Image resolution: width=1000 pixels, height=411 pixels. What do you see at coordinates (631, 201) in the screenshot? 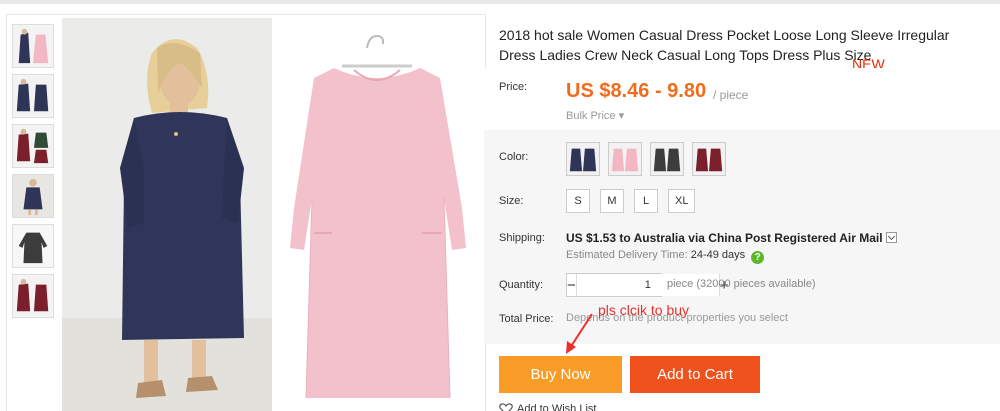
I see `size-options: S M L XL` at bounding box center [631, 201].